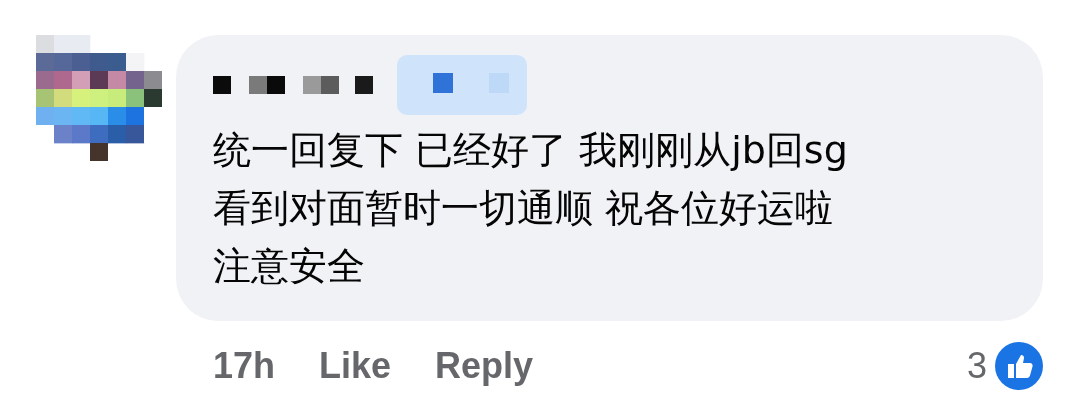 The image size is (1080, 419). What do you see at coordinates (244, 366) in the screenshot?
I see `comment-time: 17h` at bounding box center [244, 366].